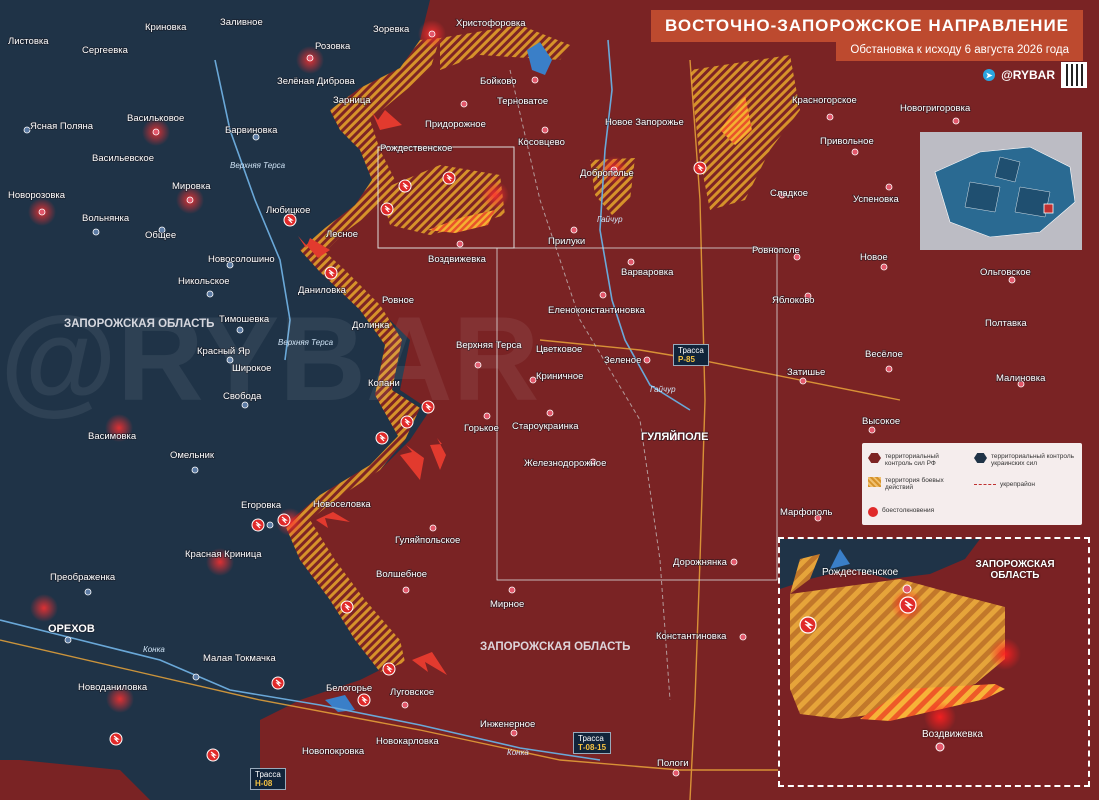  Describe the element at coordinates (597, 310) in the screenshot. I see `place-label: Еленоконстантиновка` at that location.